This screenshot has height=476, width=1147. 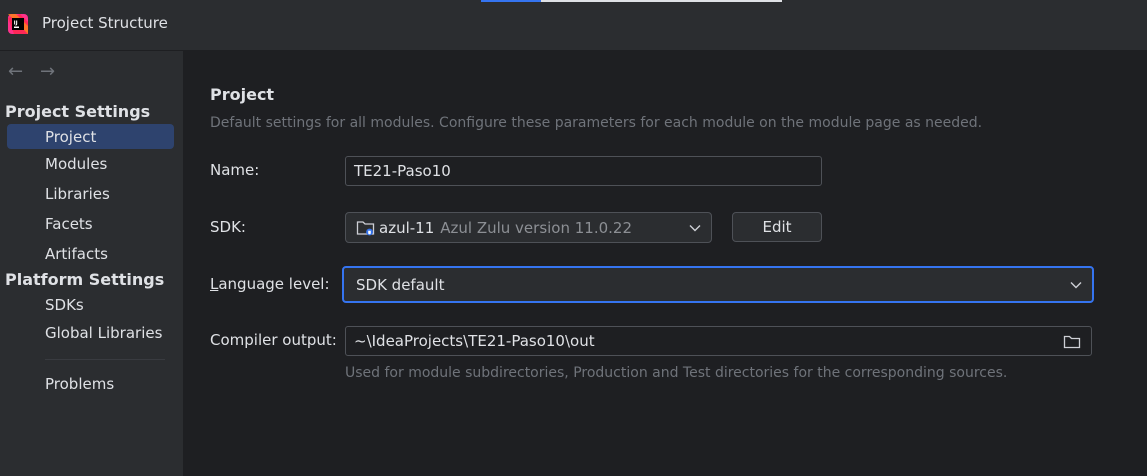 What do you see at coordinates (402, 171) in the screenshot?
I see `name-value: TE21-Paso10` at bounding box center [402, 171].